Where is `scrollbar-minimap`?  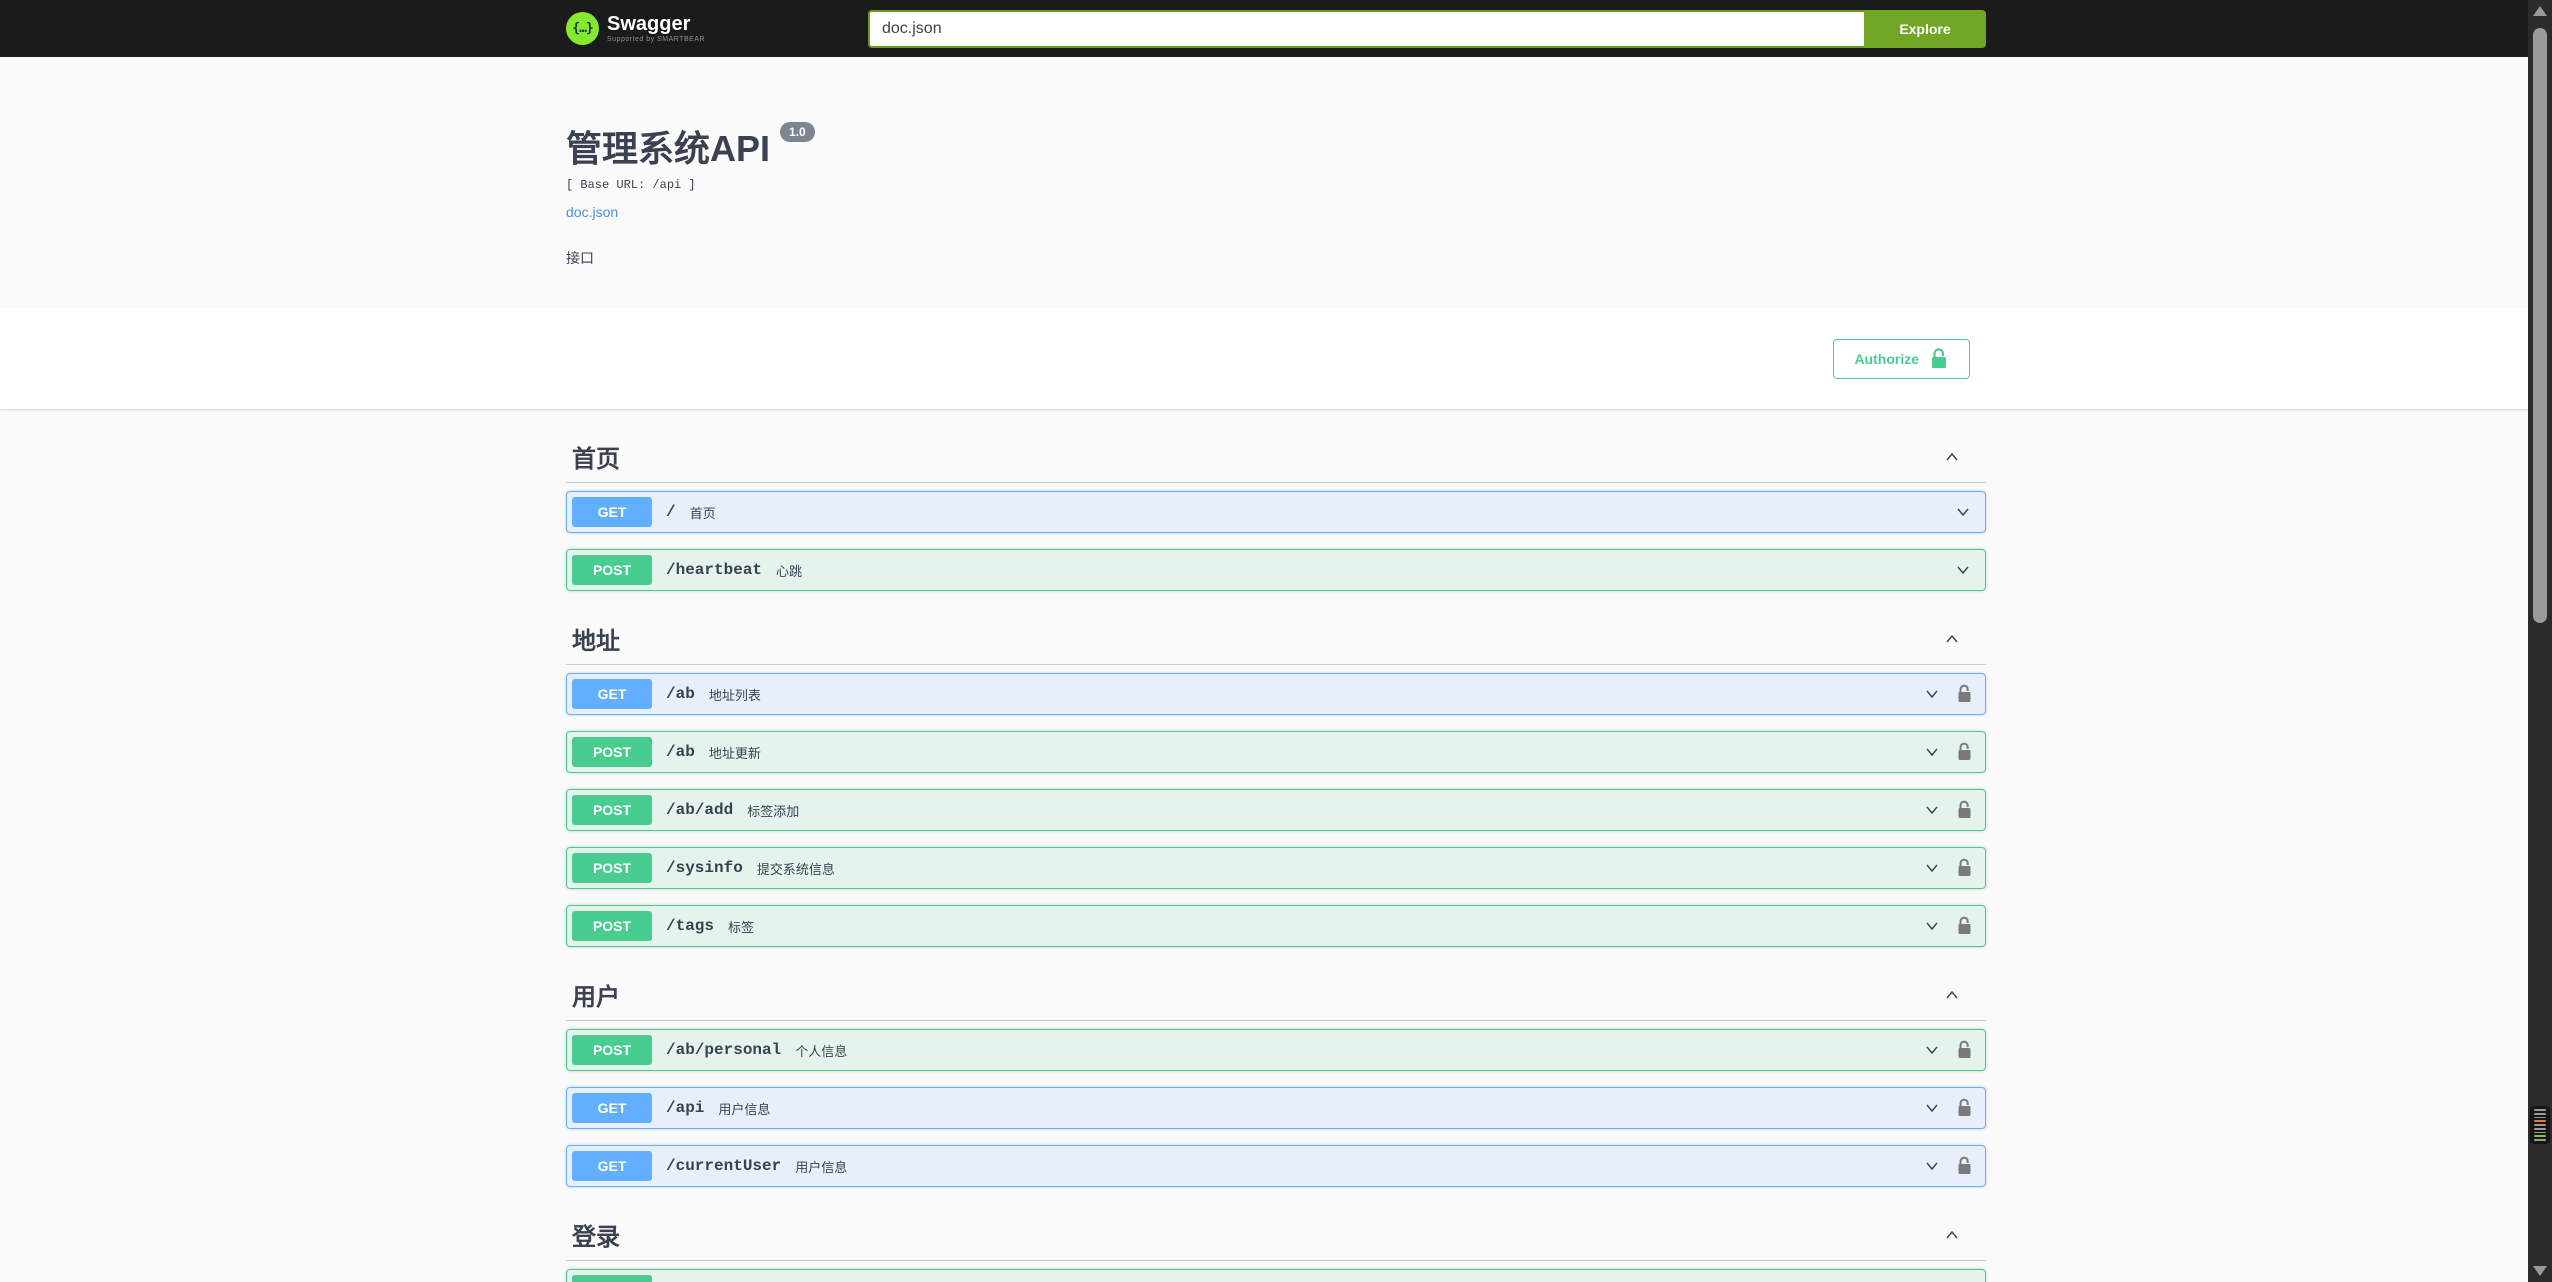 scrollbar-minimap is located at coordinates (2540, 1125).